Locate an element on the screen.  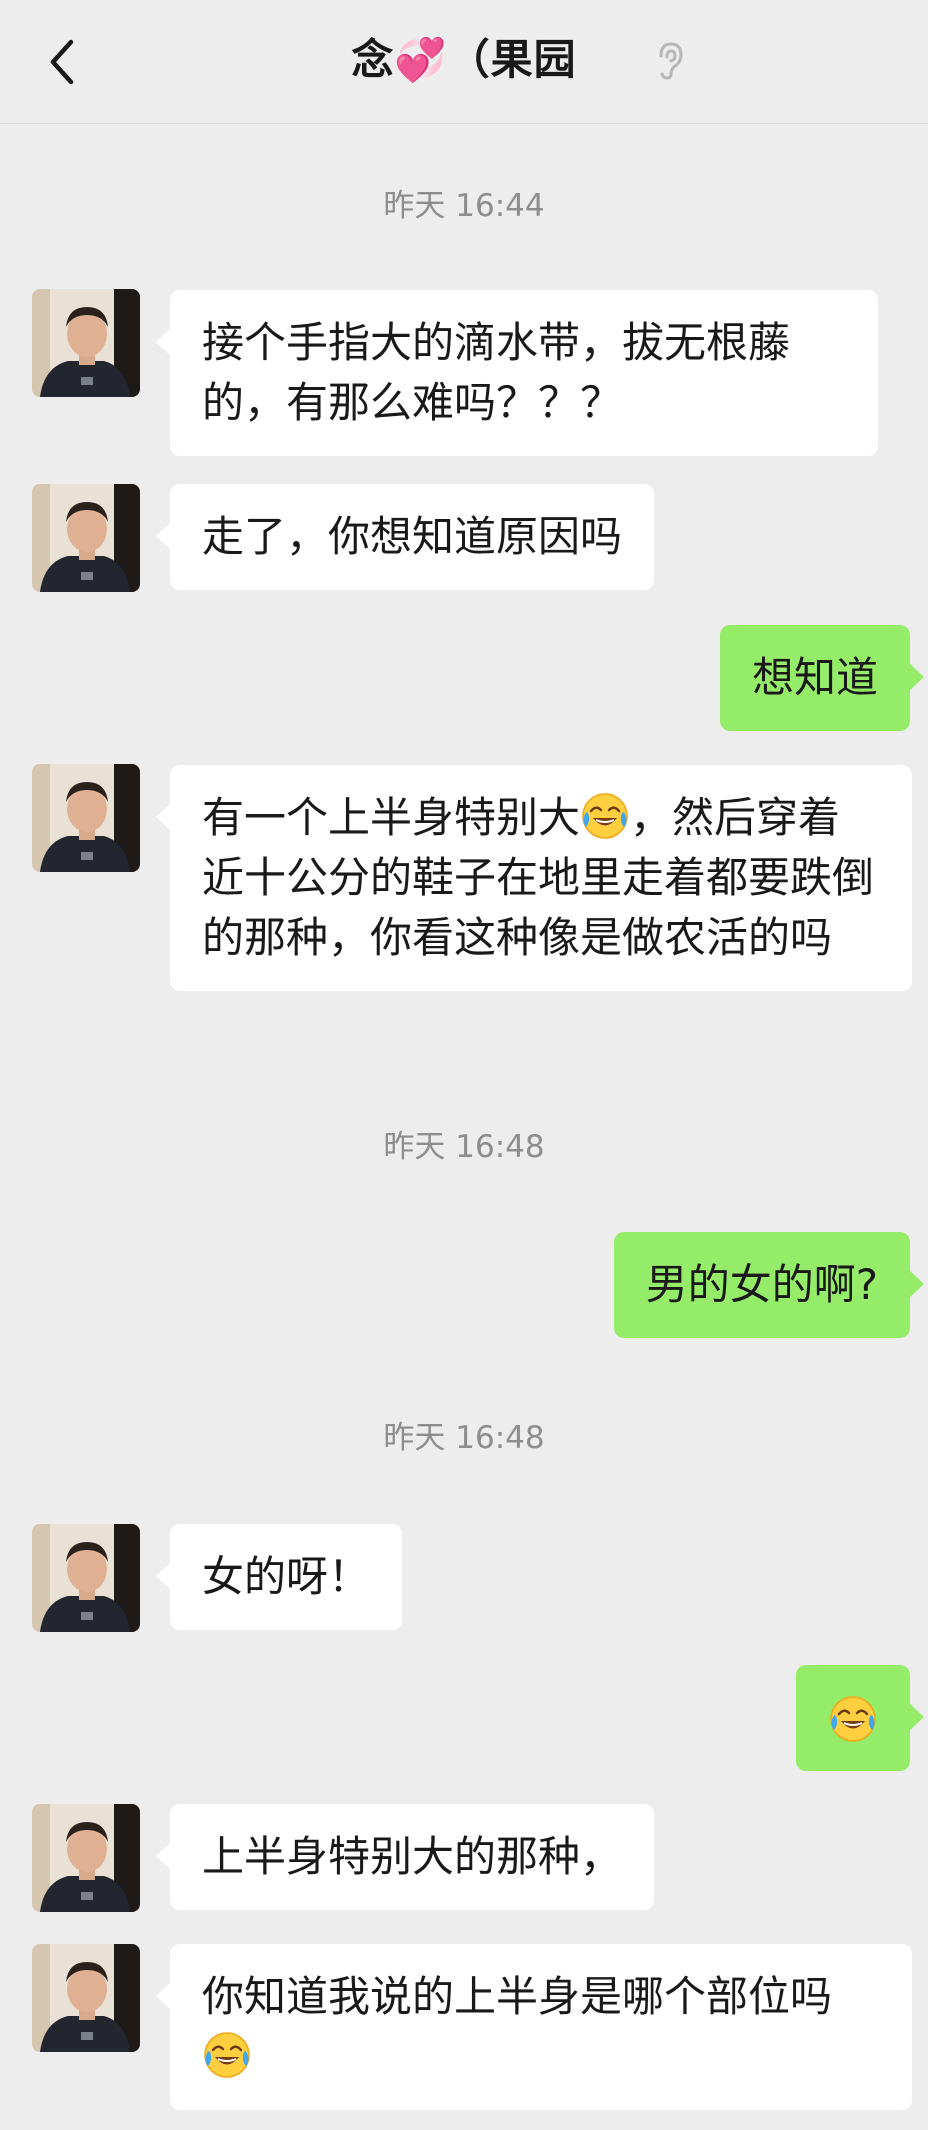
message-text: 想知道 is located at coordinates (814, 677).